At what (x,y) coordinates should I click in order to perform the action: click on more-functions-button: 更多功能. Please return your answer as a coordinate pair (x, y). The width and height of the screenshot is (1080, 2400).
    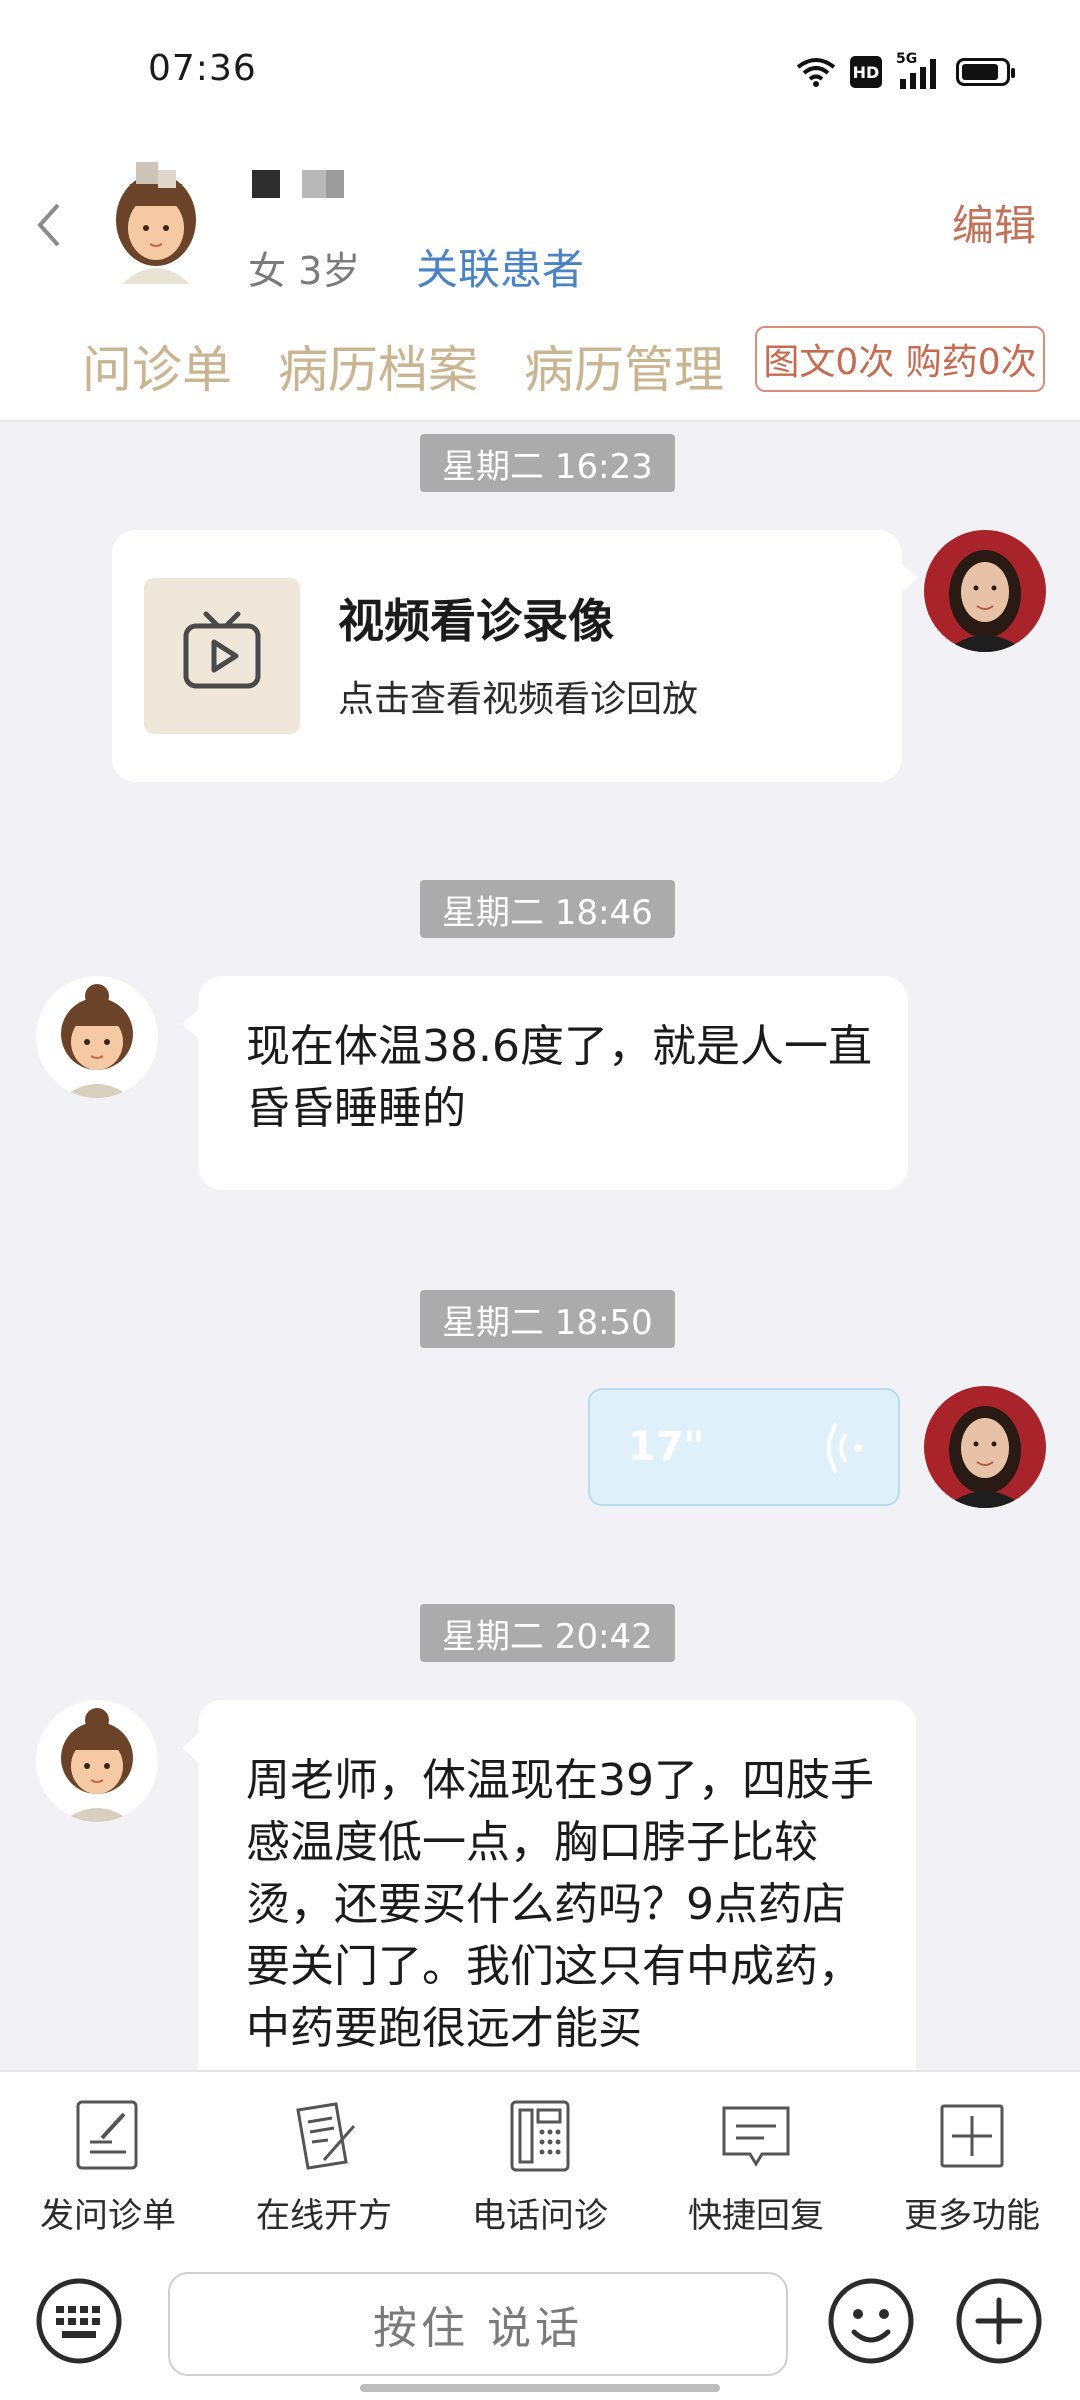
    Looking at the image, I should click on (972, 2166).